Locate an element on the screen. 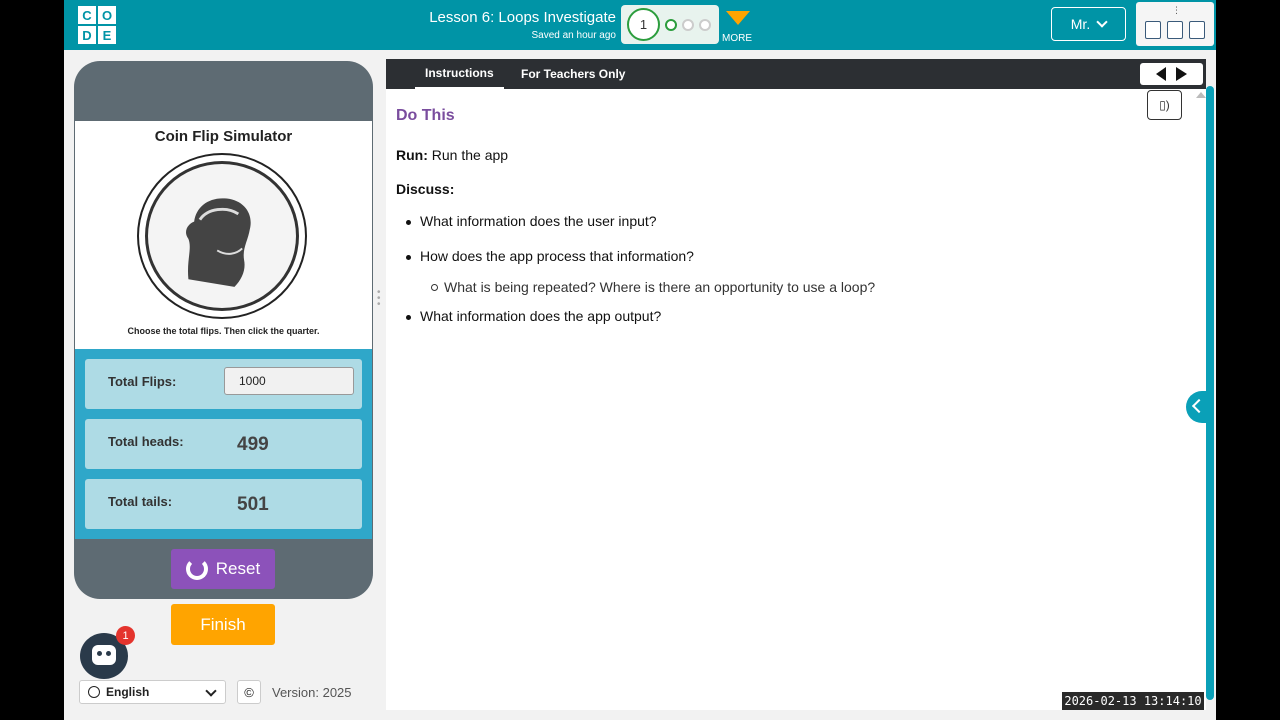  logo-letter: D is located at coordinates (87, 35).